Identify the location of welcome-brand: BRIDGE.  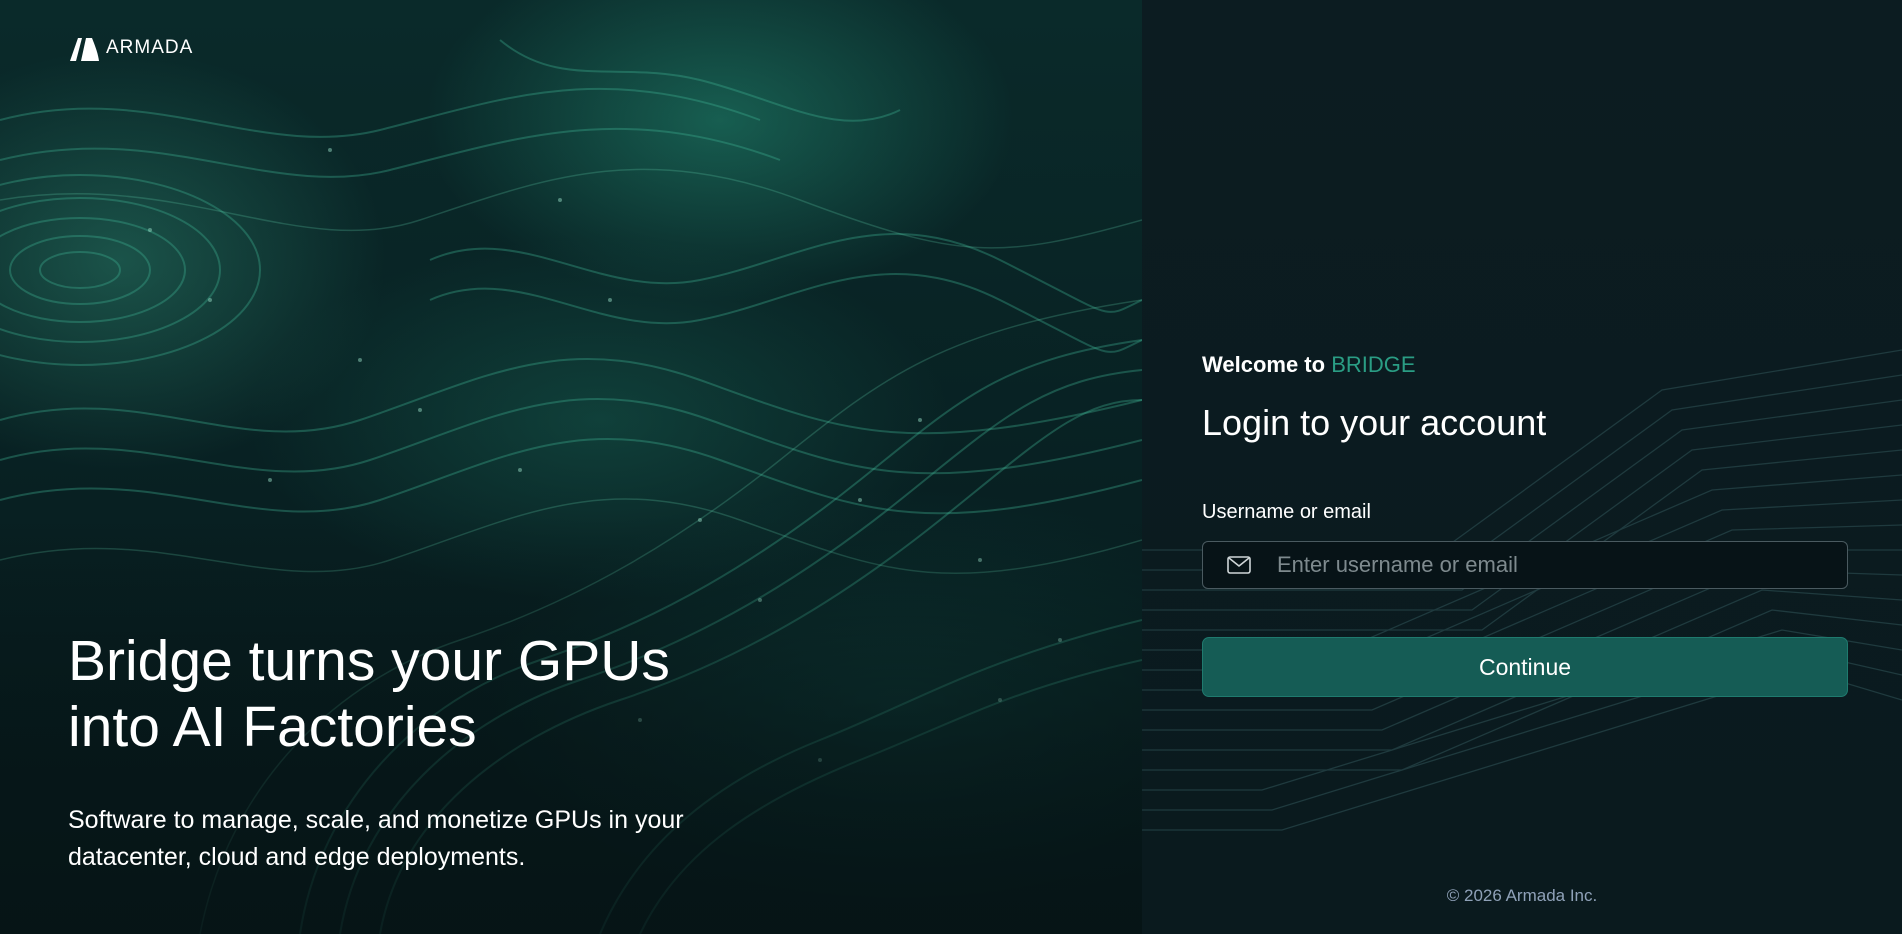
(1373, 364).